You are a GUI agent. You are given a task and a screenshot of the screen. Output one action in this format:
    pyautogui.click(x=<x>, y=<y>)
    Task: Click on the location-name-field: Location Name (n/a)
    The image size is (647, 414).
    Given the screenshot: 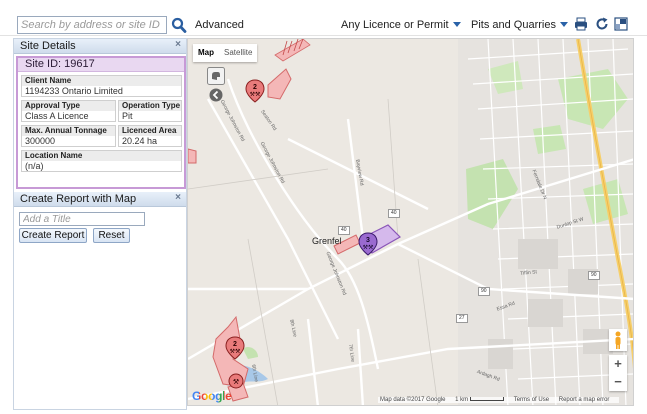 What is the action you would take?
    pyautogui.click(x=101, y=161)
    